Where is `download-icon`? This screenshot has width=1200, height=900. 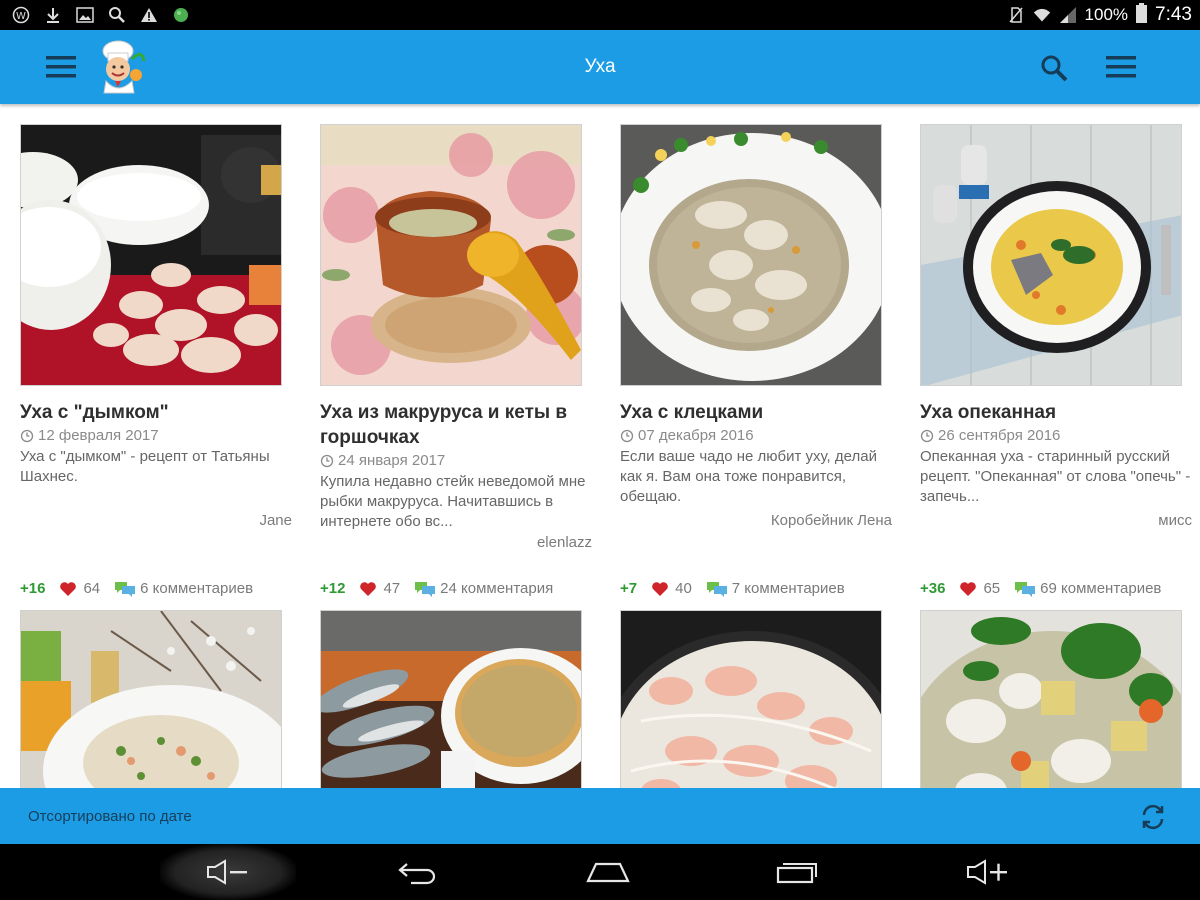
download-icon is located at coordinates (53, 15).